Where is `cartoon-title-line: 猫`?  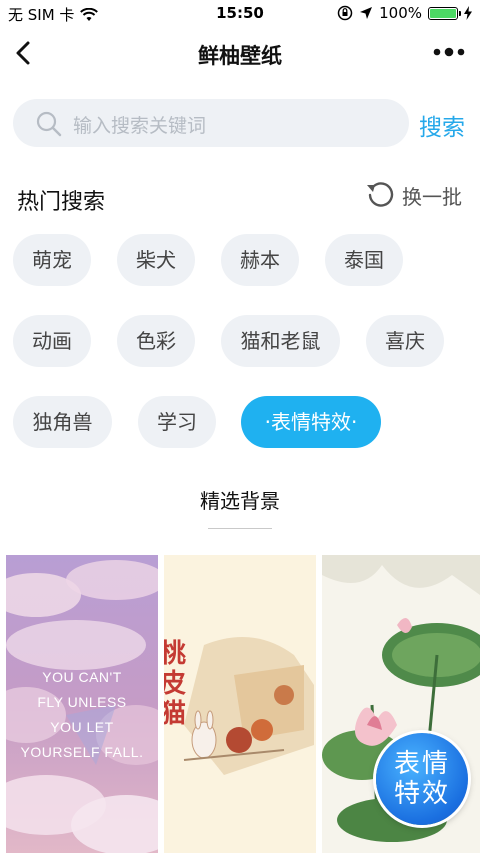 cartoon-title-line: 猫 is located at coordinates (175, 714).